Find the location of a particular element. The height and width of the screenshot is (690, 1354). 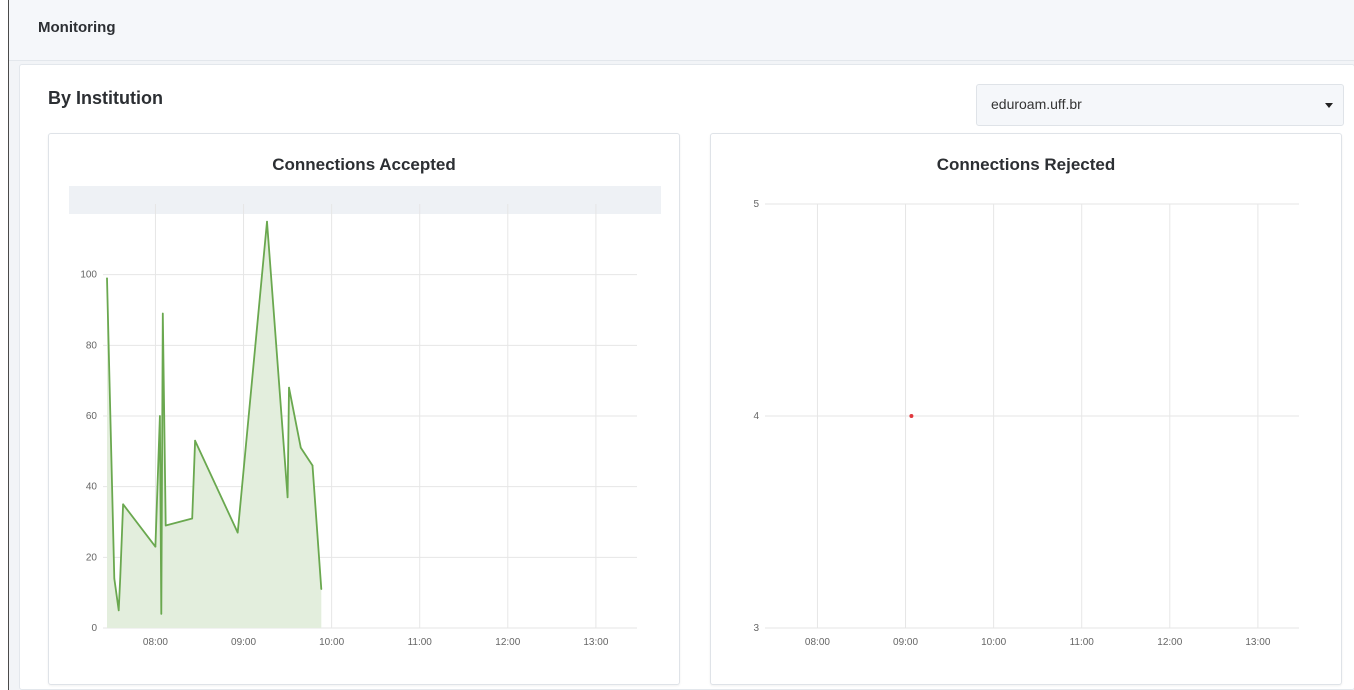

y-tick-label: 5 is located at coordinates (756, 204).